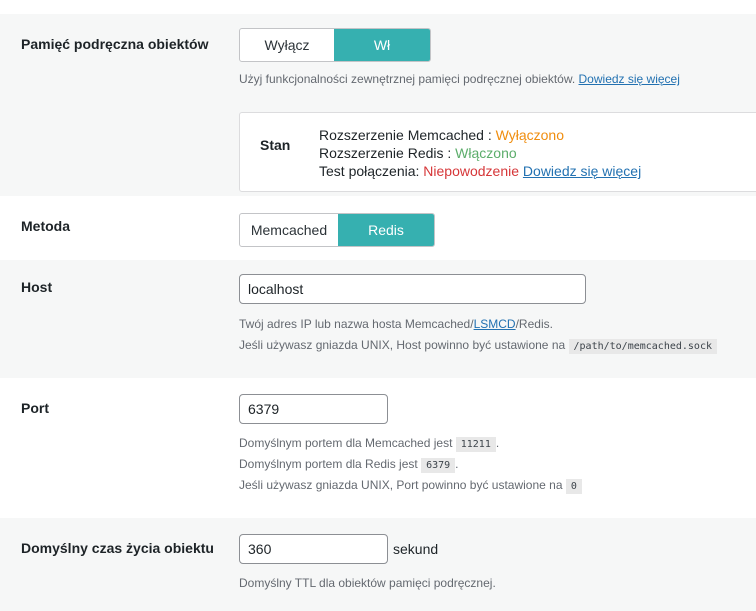  What do you see at coordinates (356, 324) in the screenshot?
I see `host-desc-text-a: Twój adres IP lub nazwa hosta Memcached/` at bounding box center [356, 324].